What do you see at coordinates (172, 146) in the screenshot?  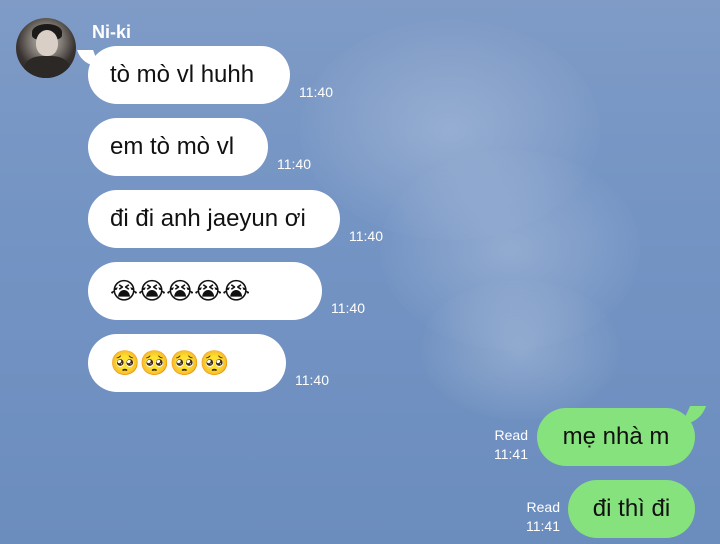 I see `message-text: em tò mò vl` at bounding box center [172, 146].